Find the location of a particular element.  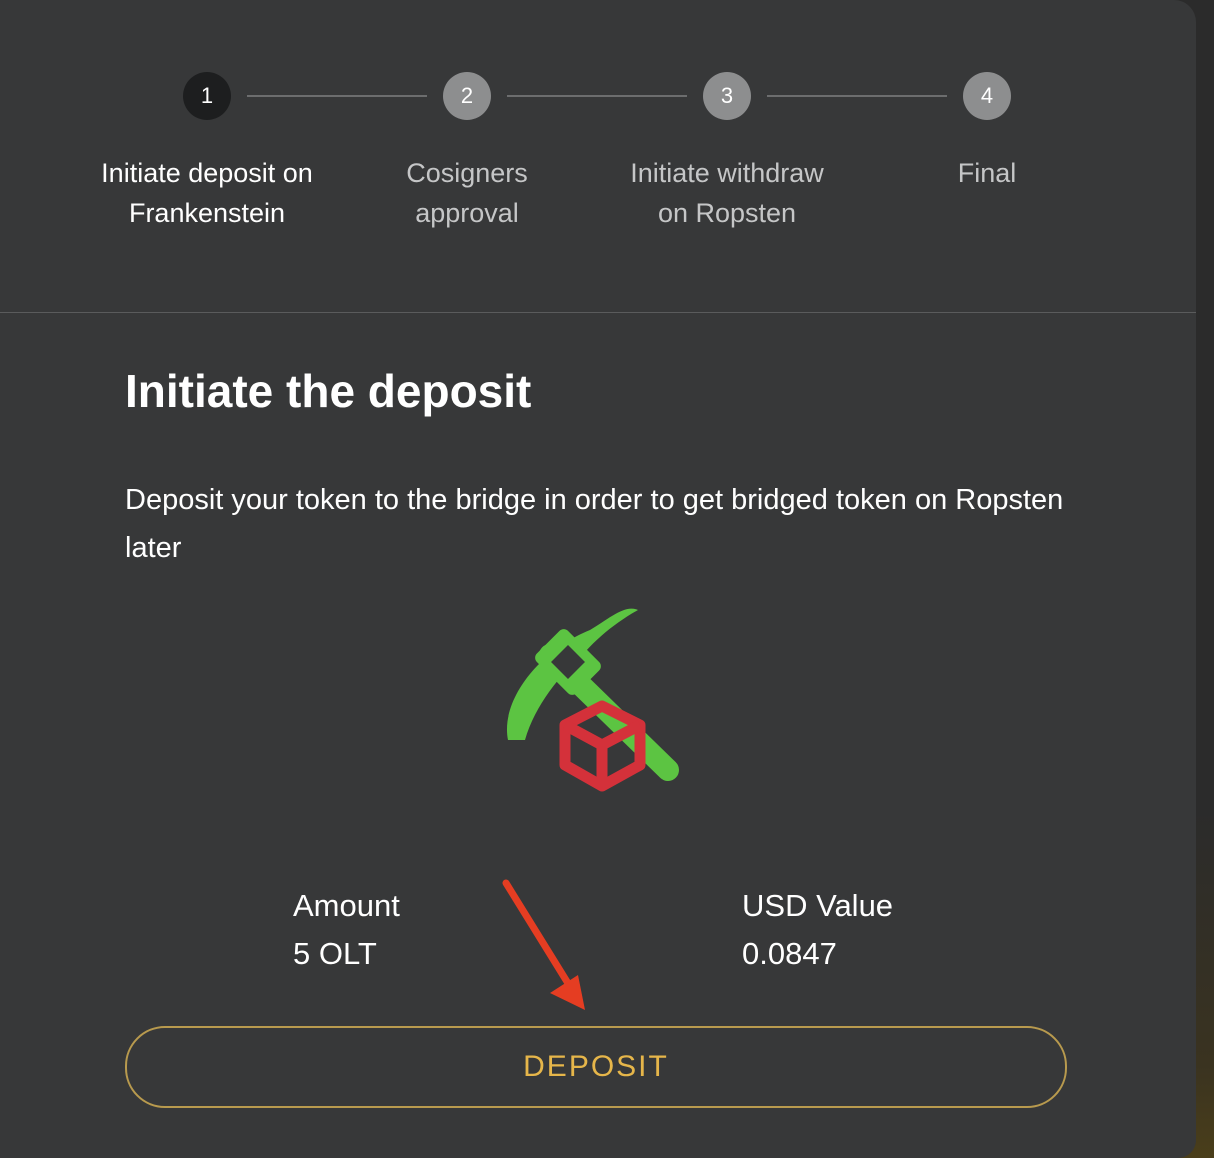

step-2-label-line2: approval is located at coordinates (467, 213).